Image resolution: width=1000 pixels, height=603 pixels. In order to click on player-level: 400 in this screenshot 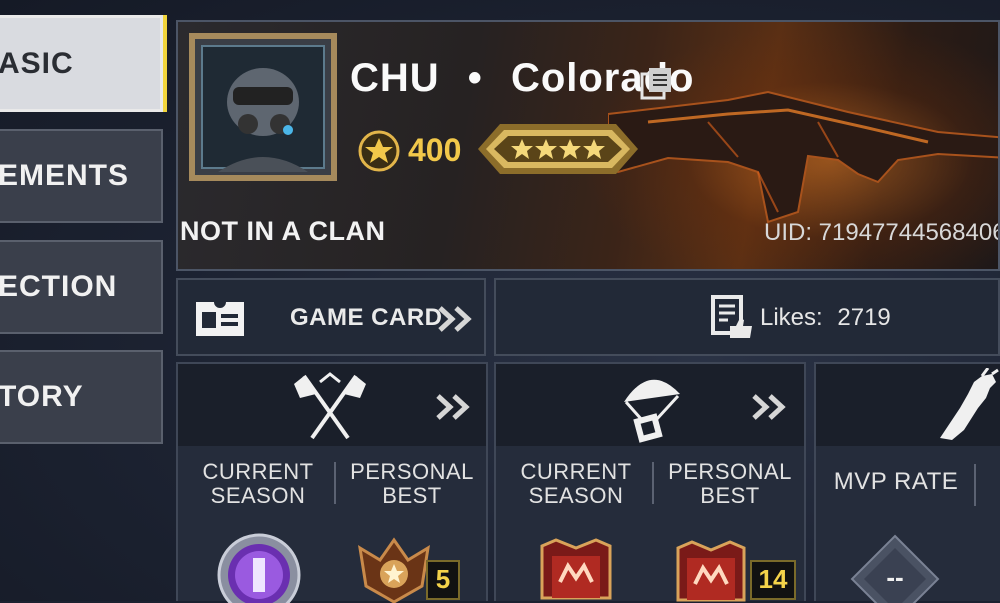, I will do `click(435, 150)`.